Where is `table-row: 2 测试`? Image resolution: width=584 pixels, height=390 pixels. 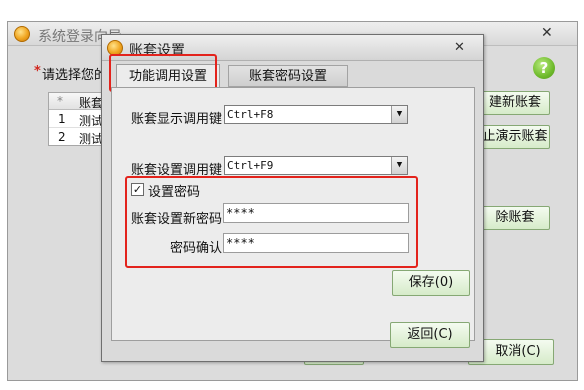
table-row: 2 测试 is located at coordinates (78, 137).